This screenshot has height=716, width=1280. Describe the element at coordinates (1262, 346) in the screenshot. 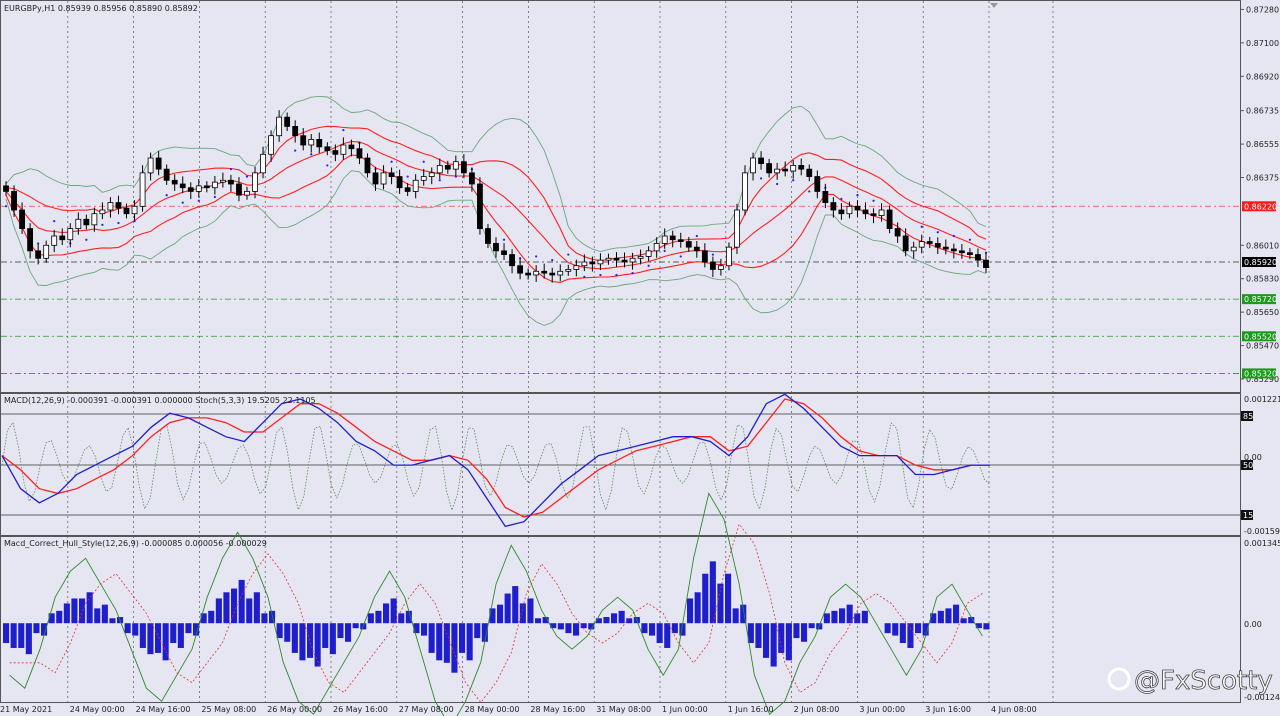

I see `price-tick-label: 0.85470` at that location.